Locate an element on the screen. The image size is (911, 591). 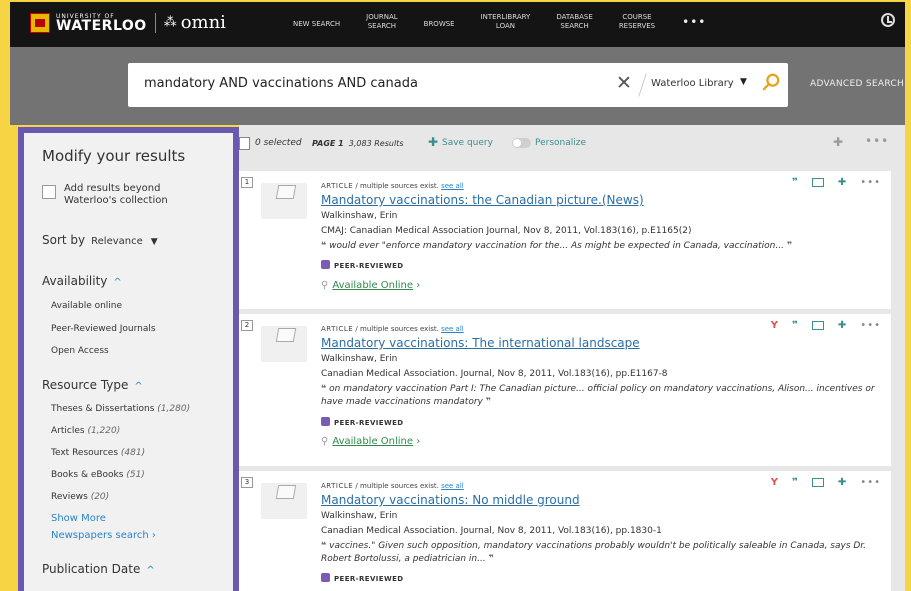
availability-heading: Availability ^ is located at coordinates (82, 281).